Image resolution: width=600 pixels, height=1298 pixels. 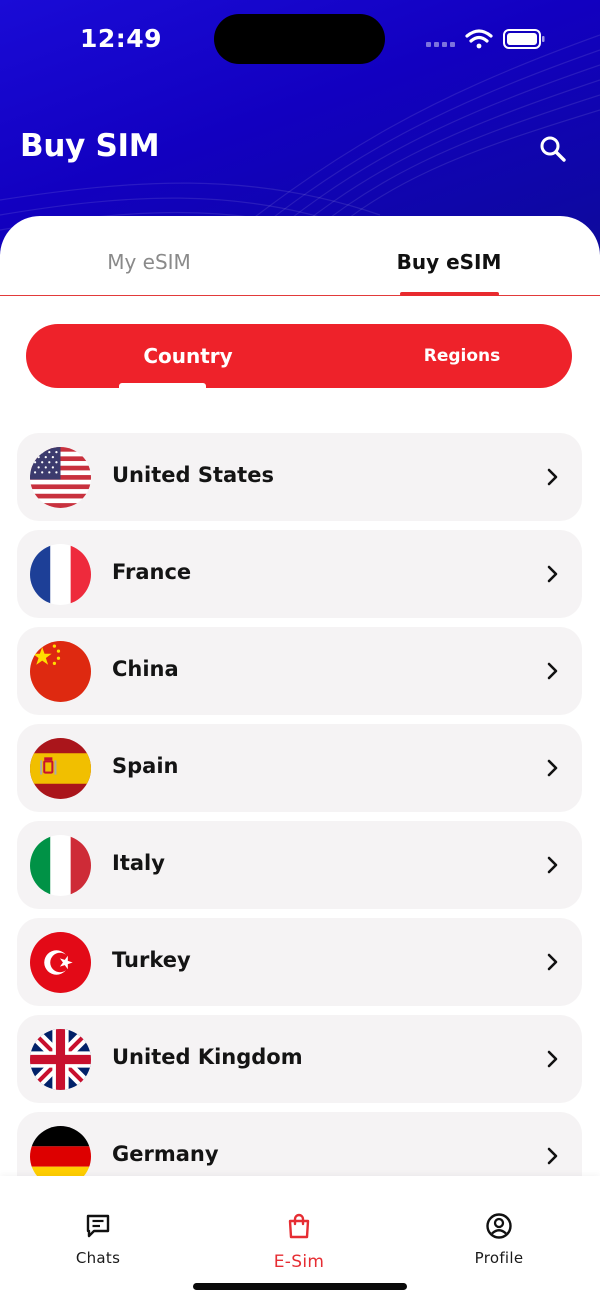 I want to click on dynamic-island, so click(x=299, y=39).